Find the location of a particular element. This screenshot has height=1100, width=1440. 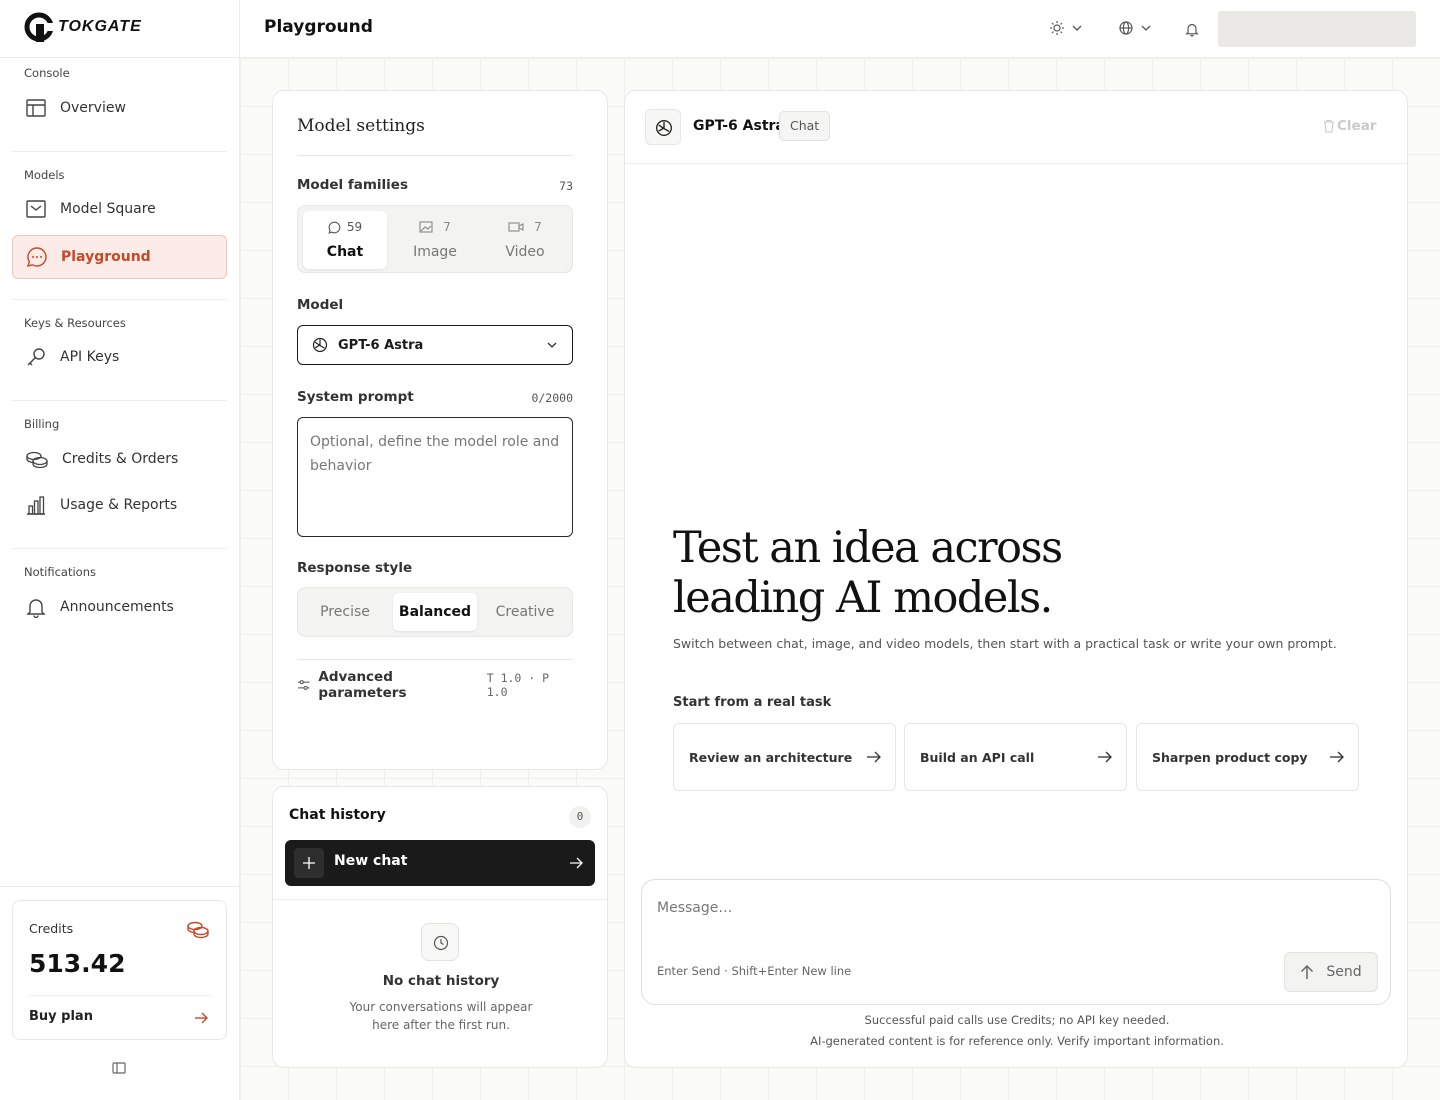

model-avatar is located at coordinates (663, 127).